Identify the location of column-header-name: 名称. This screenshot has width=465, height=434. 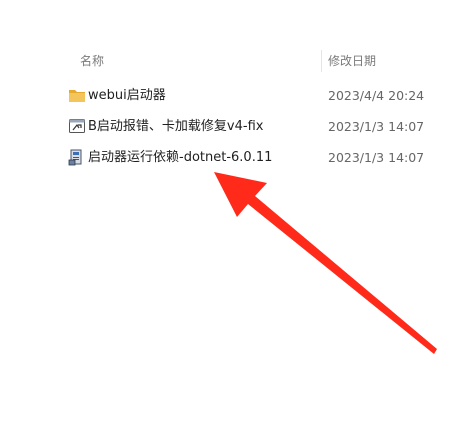
(92, 61).